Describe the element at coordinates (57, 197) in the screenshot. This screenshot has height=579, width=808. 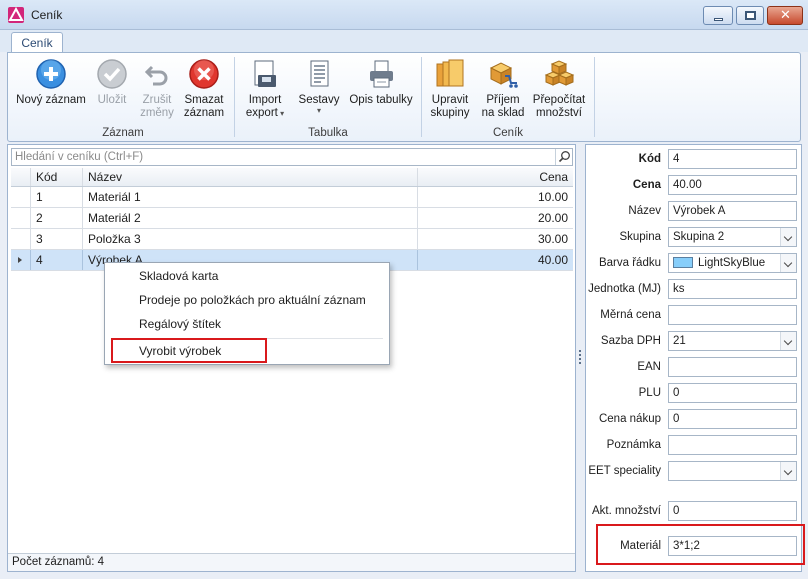
I see `cell-kod: 1` at that location.